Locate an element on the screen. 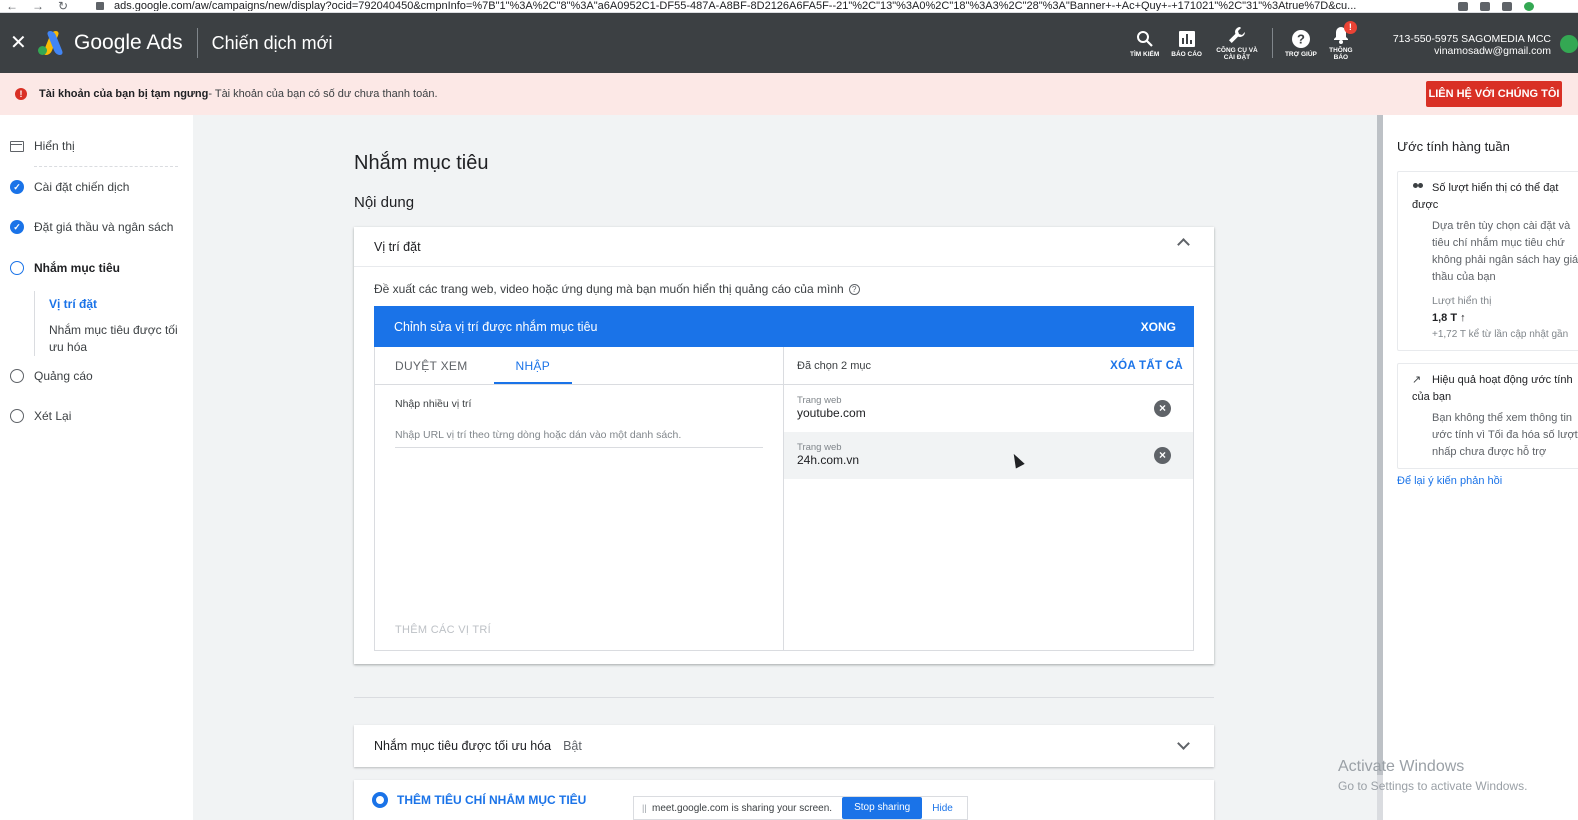 This screenshot has height=820, width=1578. avatar is located at coordinates (1569, 44).